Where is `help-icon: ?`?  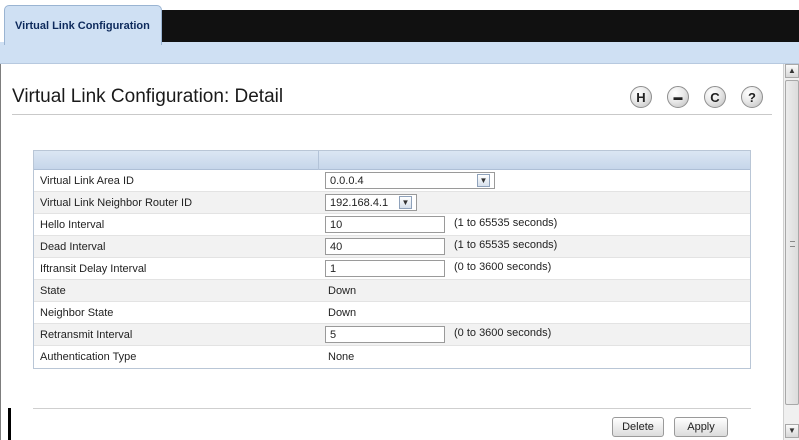
help-icon: ? is located at coordinates (752, 97).